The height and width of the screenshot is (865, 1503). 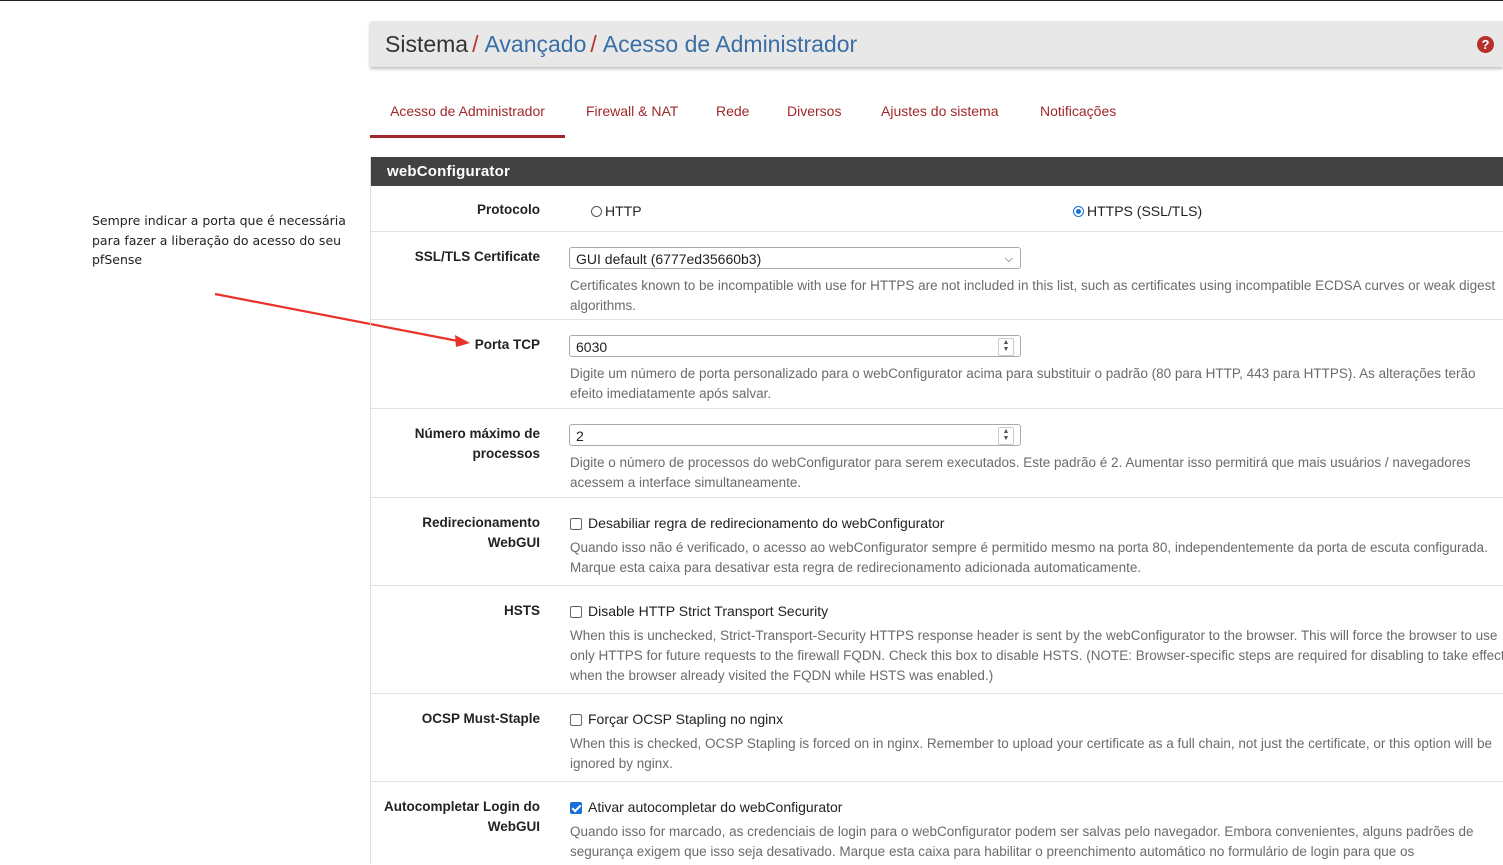 I want to click on row-protocolo: Protocolo HTTP HTTPS (SSL/TLS), so click(x=937, y=208).